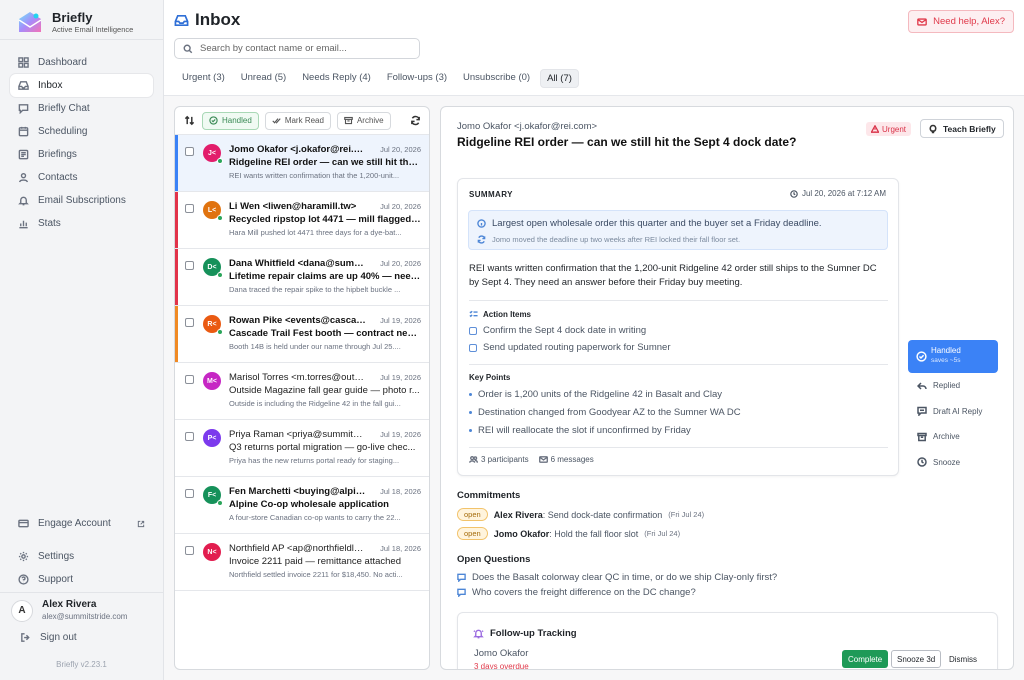 The height and width of the screenshot is (680, 1024). What do you see at coordinates (81, 223) in the screenshot?
I see `sidebar-item-stats: Stats` at bounding box center [81, 223].